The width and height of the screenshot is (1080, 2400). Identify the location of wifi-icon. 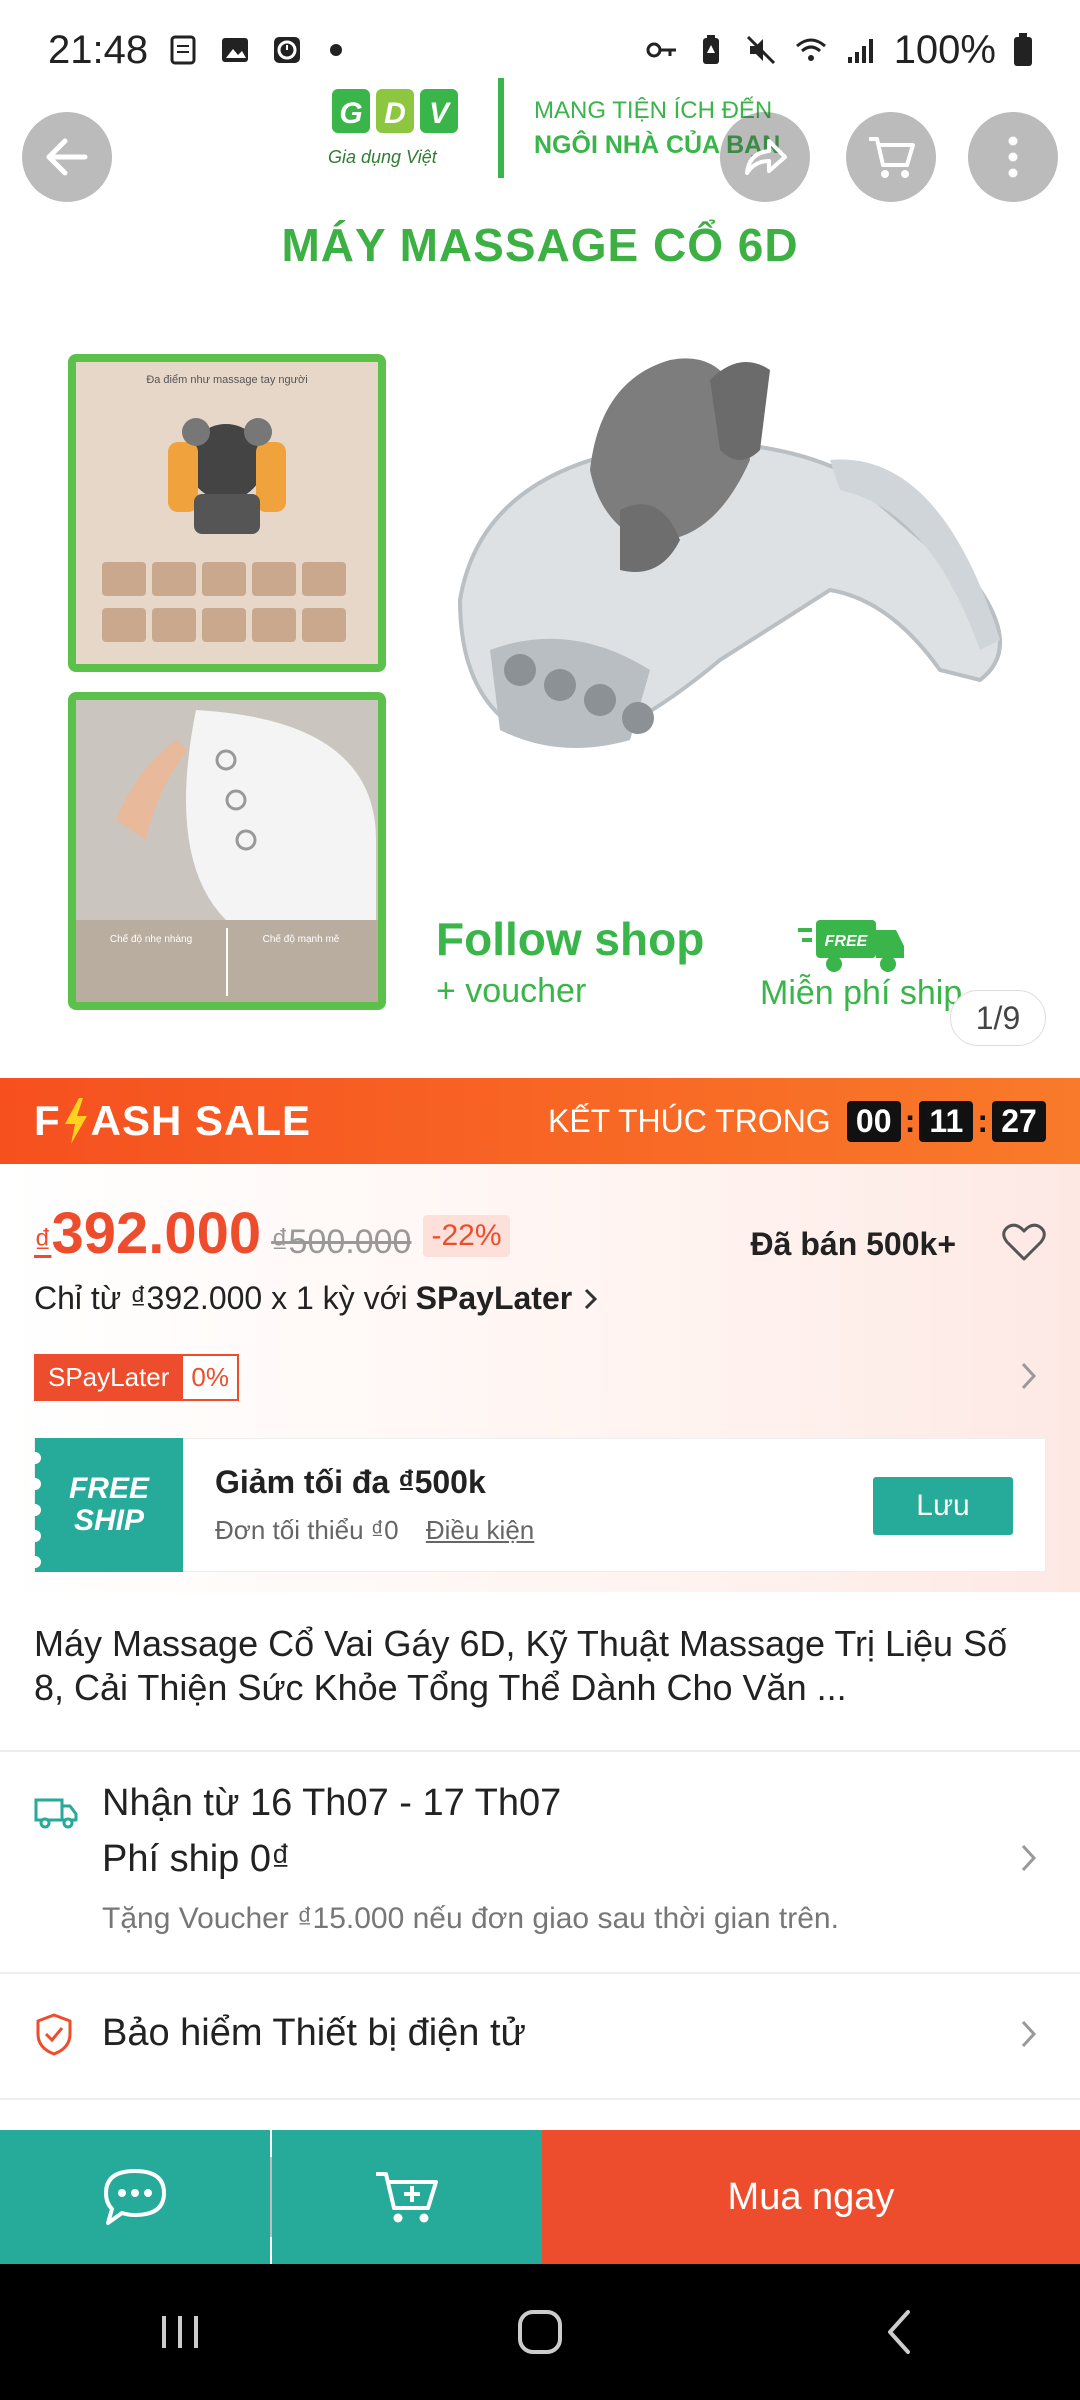
(810, 49).